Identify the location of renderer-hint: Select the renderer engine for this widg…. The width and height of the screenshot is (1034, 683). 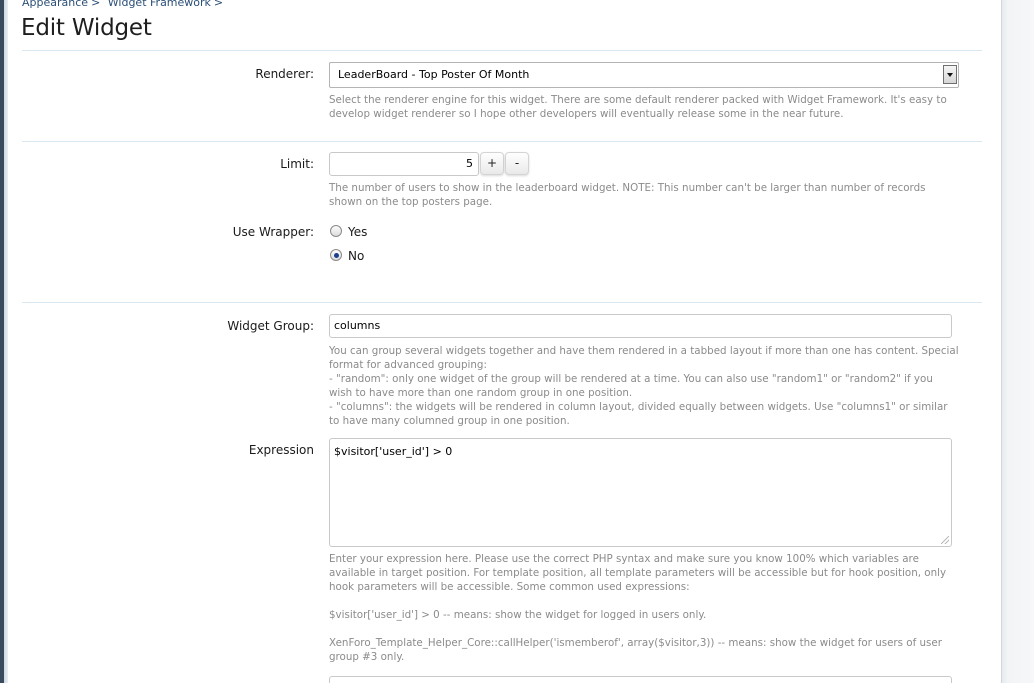
(638, 107).